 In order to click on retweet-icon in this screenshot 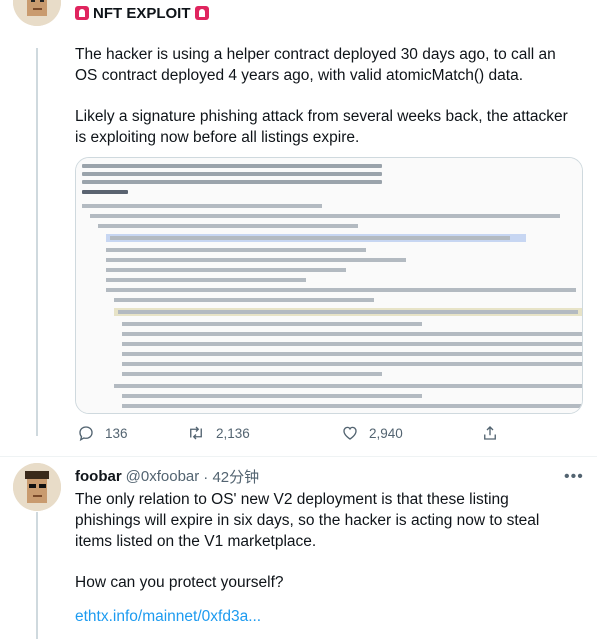, I will do `click(196, 433)`.